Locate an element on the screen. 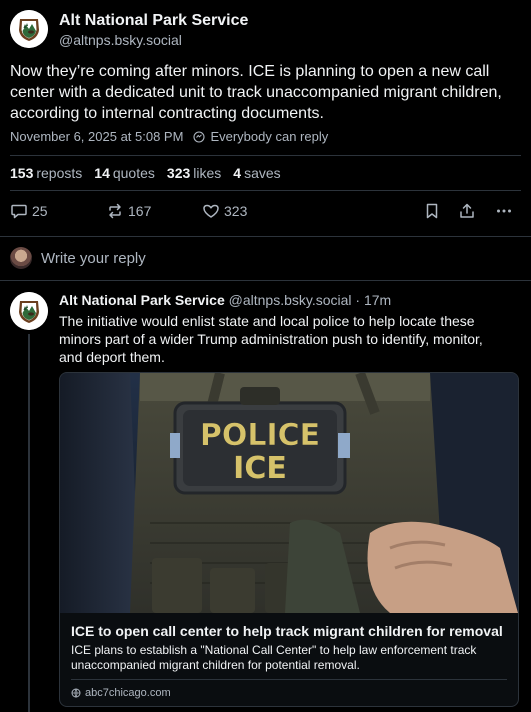 The width and height of the screenshot is (531, 712). vest-patch-text: POLICE is located at coordinates (260, 435).